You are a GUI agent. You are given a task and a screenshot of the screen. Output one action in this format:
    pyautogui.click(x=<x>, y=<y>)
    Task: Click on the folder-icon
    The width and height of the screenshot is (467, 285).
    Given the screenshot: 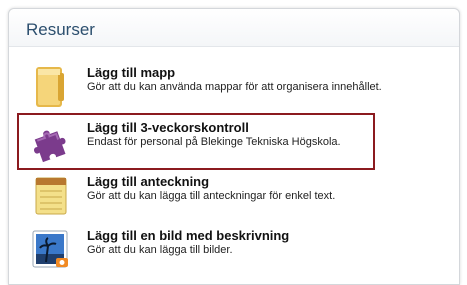 What is the action you would take?
    pyautogui.click(x=52, y=87)
    